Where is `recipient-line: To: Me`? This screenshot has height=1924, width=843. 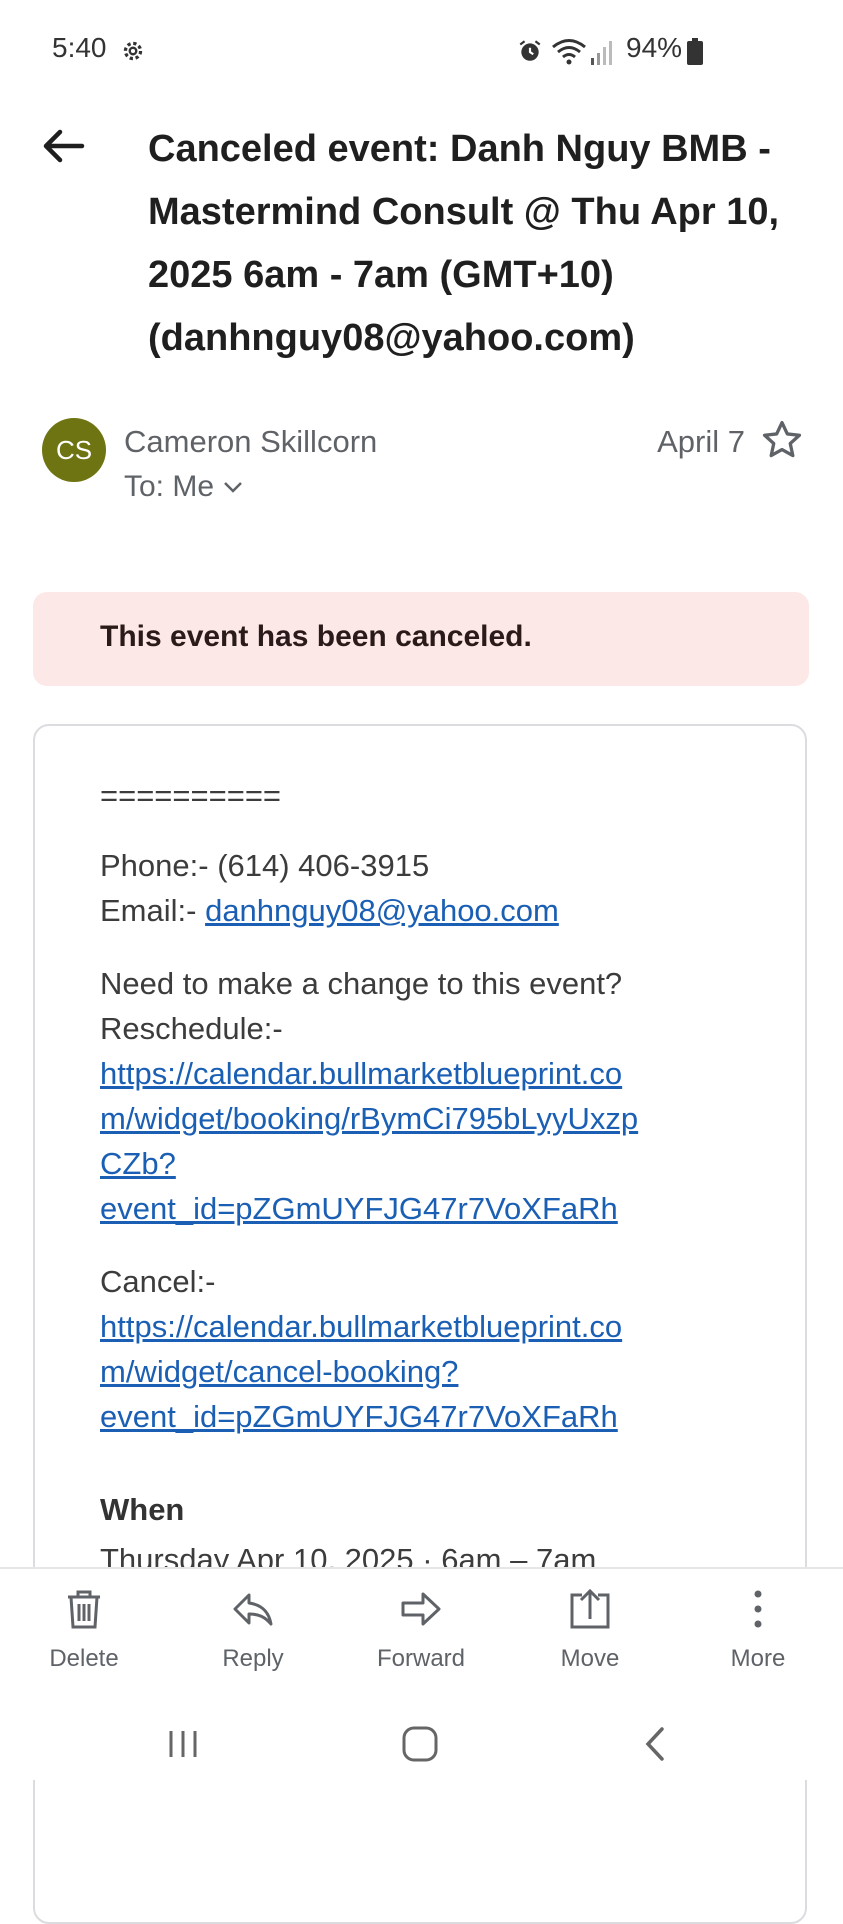 recipient-line: To: Me is located at coordinates (169, 487).